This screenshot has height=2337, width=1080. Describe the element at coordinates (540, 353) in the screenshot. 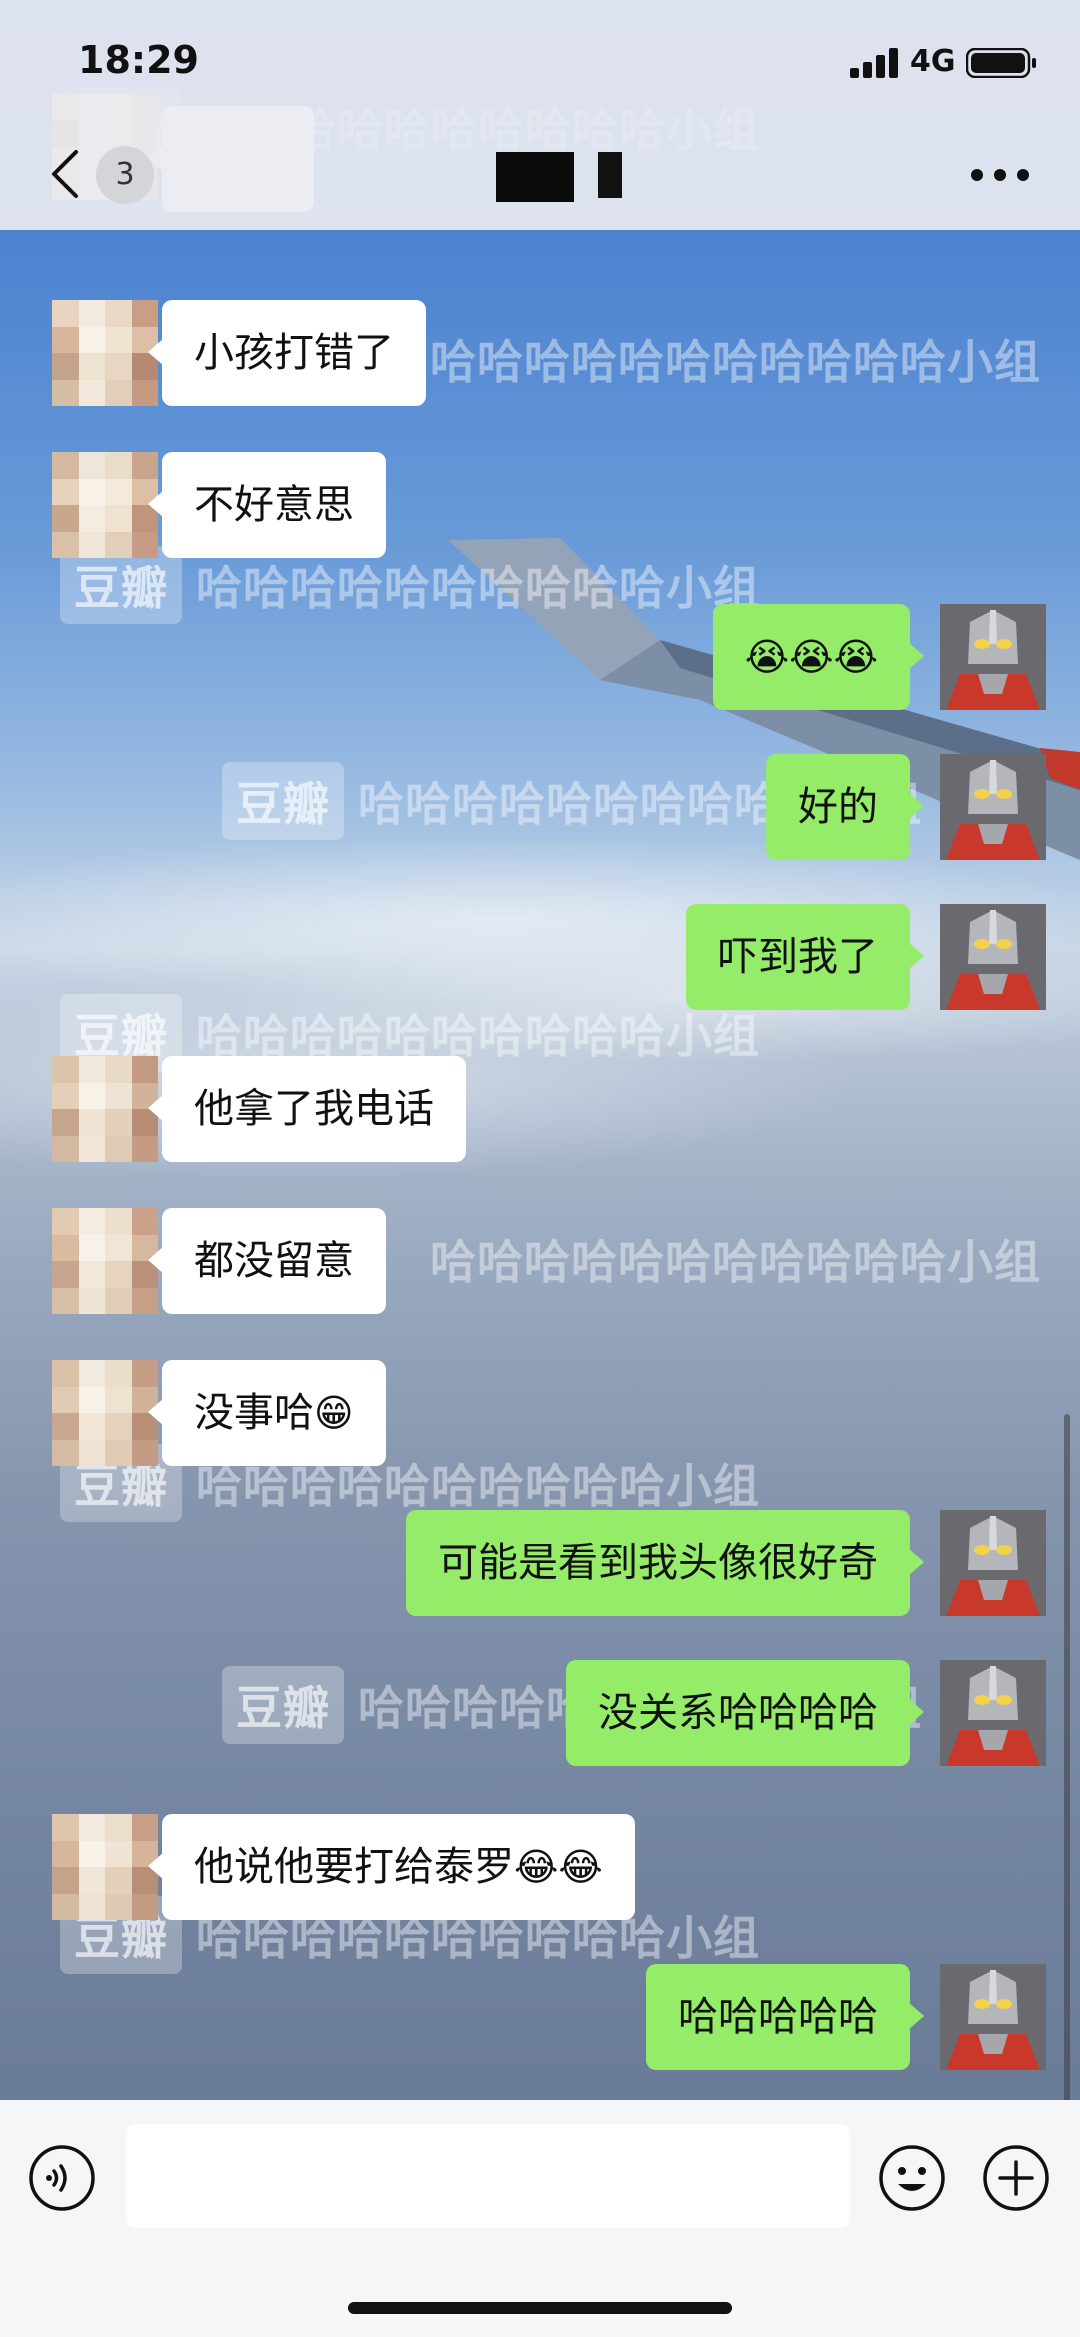

I see `message-row: 小孩打错了` at that location.